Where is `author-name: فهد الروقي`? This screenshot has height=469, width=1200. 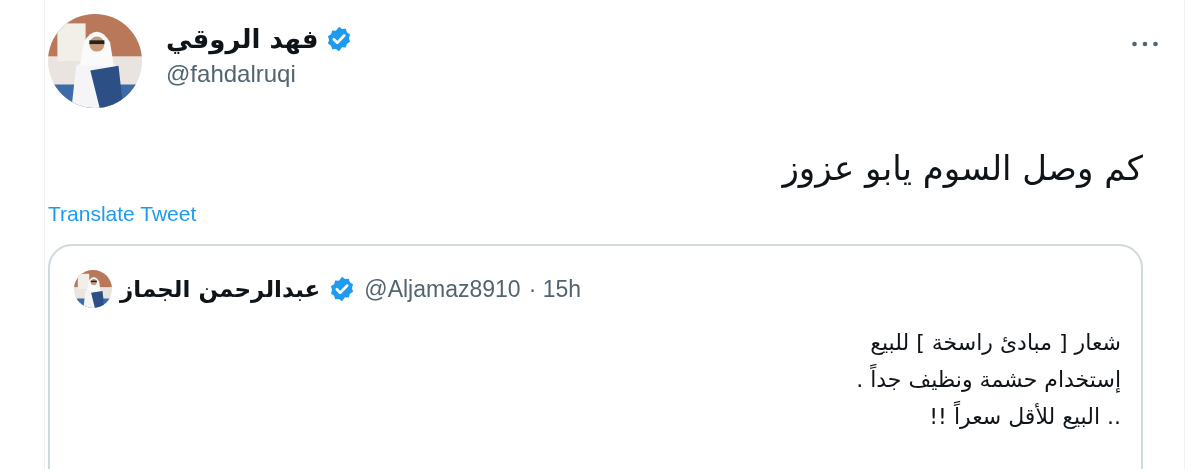 author-name: فهد الروقي is located at coordinates (242, 39).